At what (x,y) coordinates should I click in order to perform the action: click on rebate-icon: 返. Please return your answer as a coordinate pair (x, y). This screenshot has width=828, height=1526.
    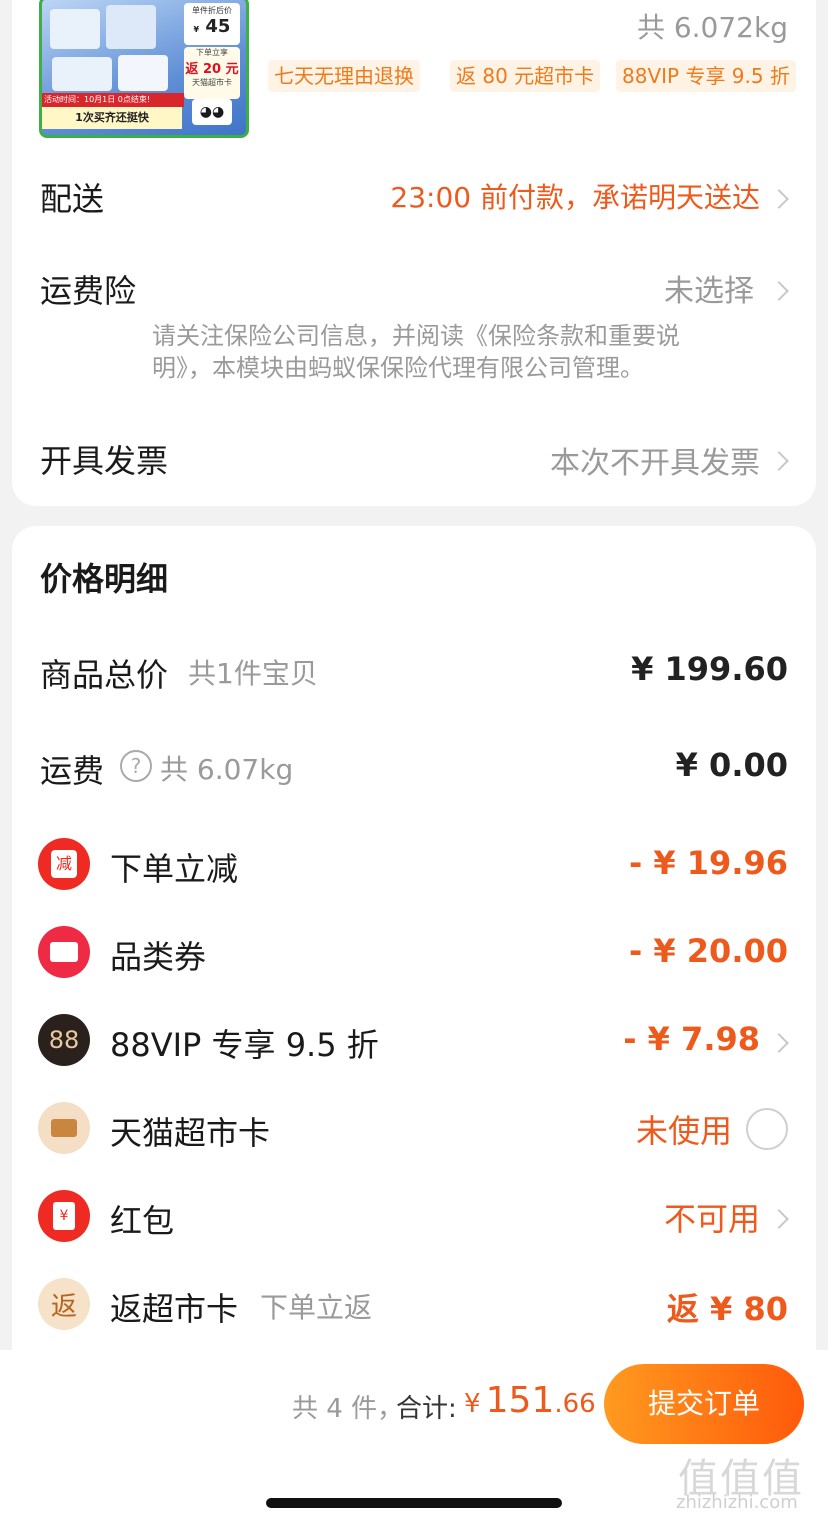
    Looking at the image, I should click on (64, 1304).